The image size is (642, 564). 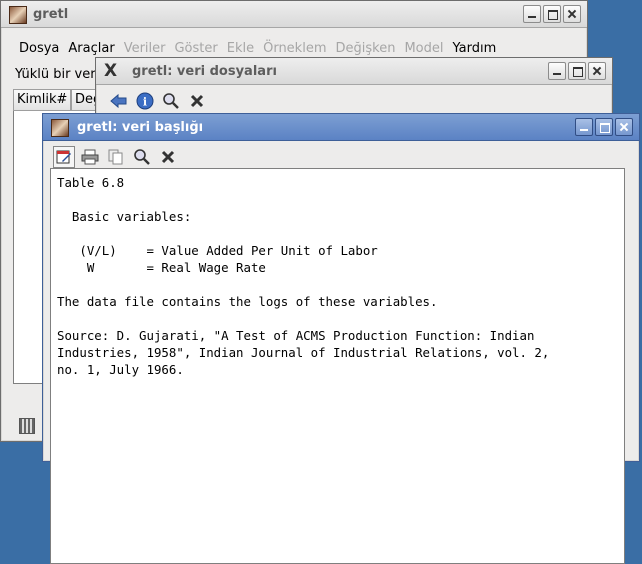 What do you see at coordinates (111, 71) in the screenshot?
I see `x-logo-icon: X` at bounding box center [111, 71].